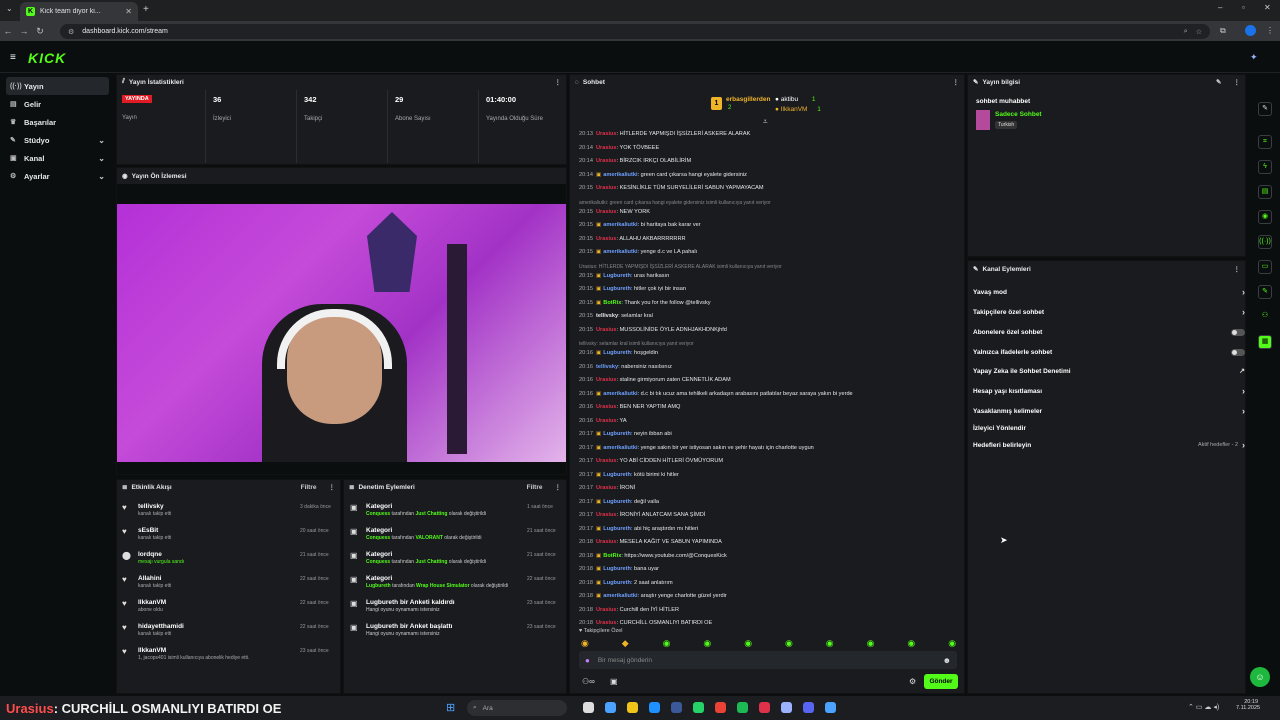 The height and width of the screenshot is (720, 1280). I want to click on sidebar-item-kanal: ▣ Kanal ⌄, so click(57, 158).